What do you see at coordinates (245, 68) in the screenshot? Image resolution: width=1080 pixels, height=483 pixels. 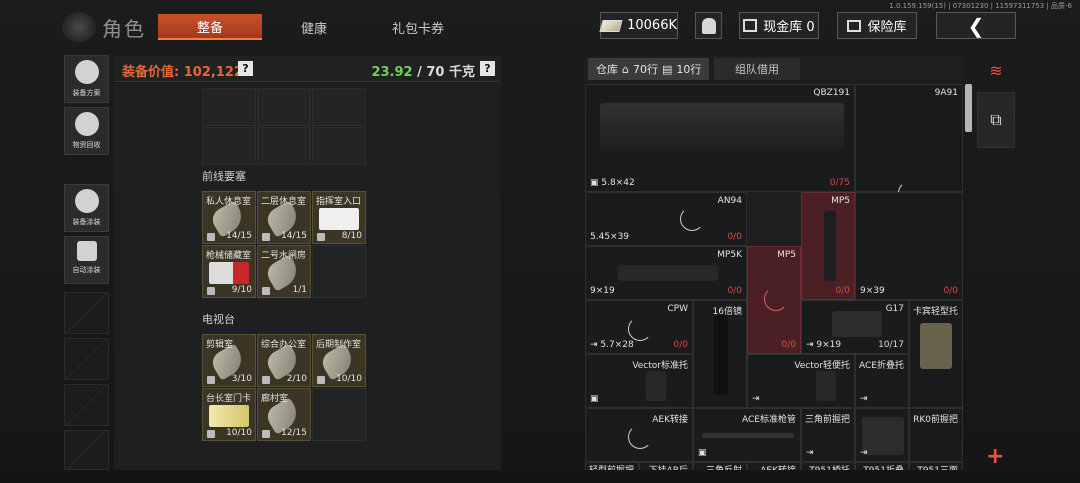 I see `value-help-button: ?` at bounding box center [245, 68].